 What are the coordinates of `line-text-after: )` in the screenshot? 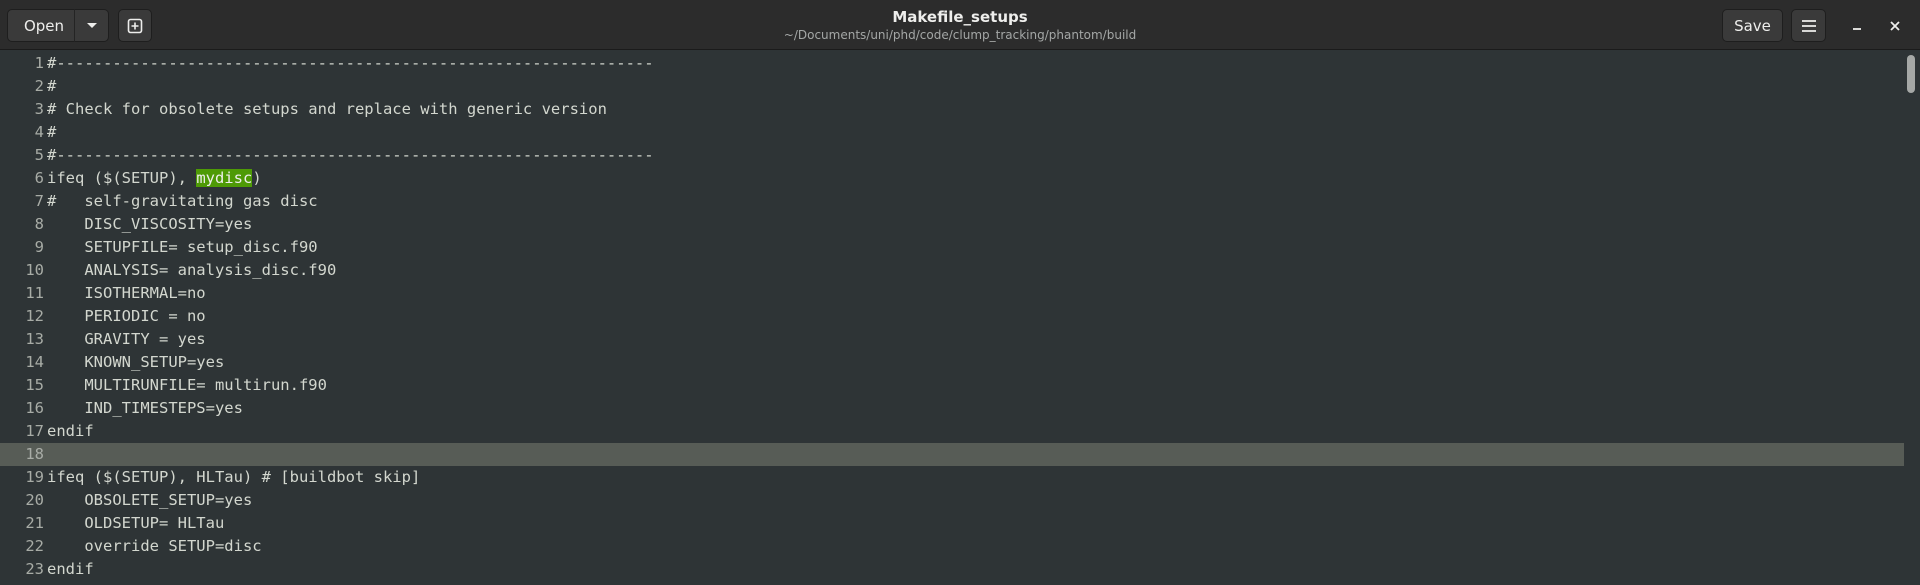 It's located at (257, 178).